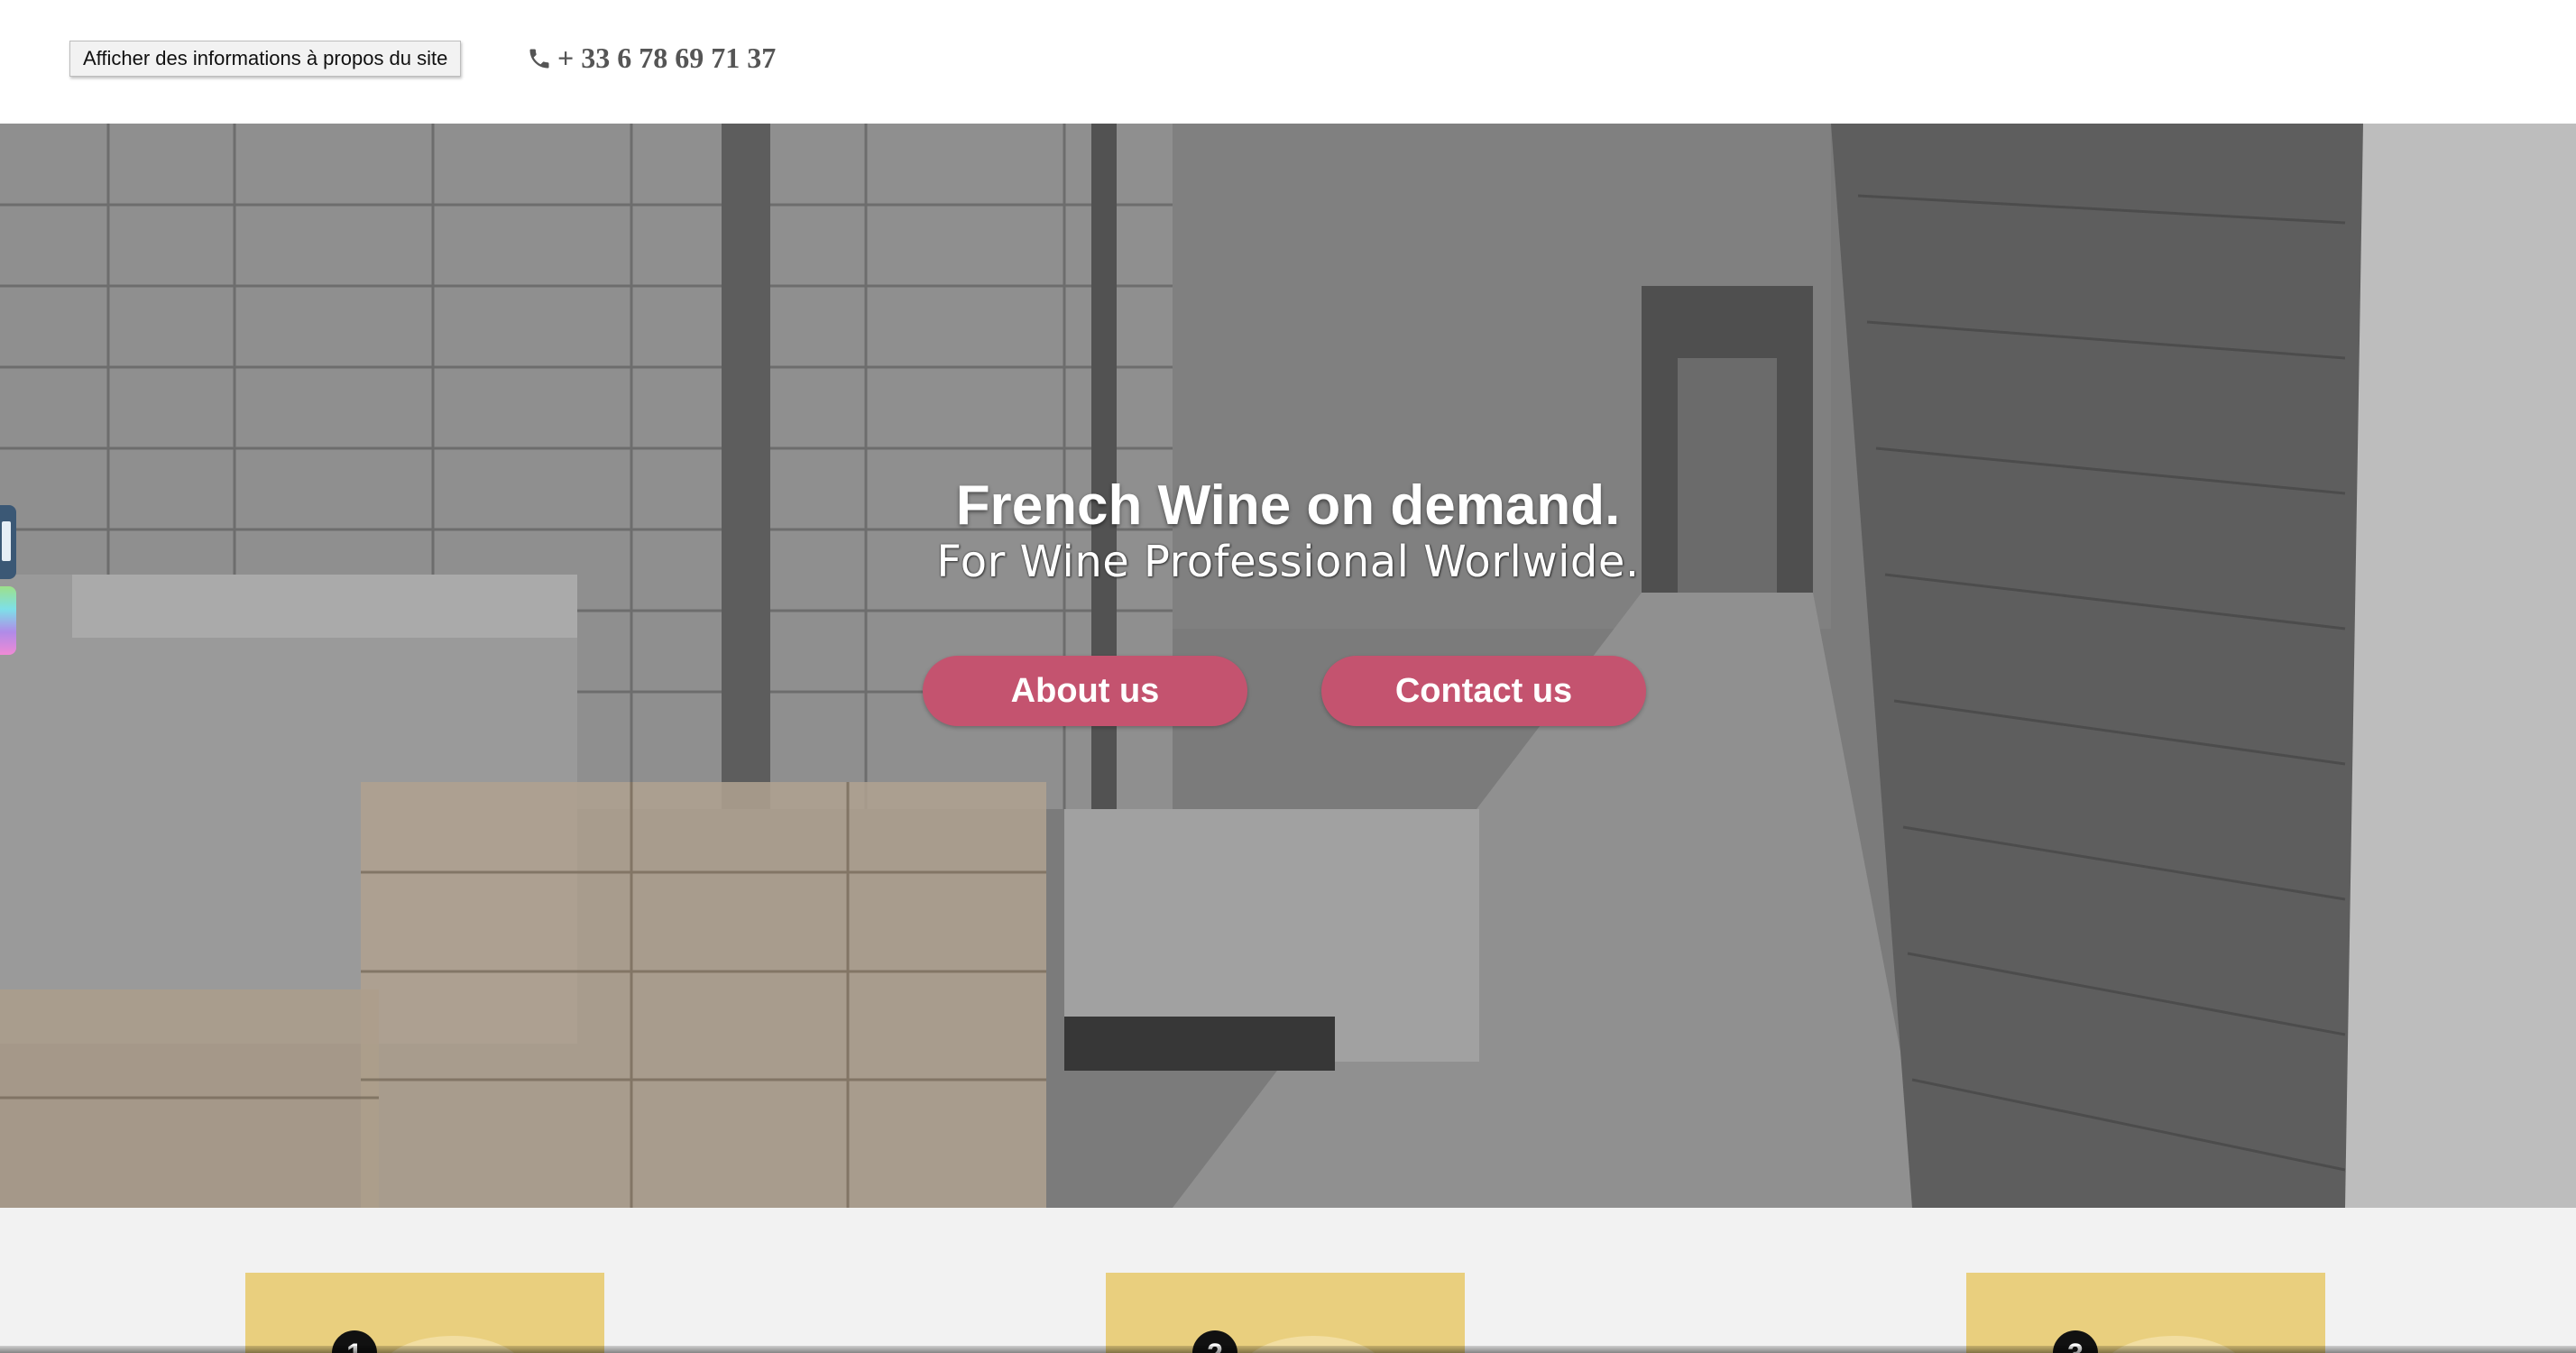  What do you see at coordinates (2145, 1313) in the screenshot?
I see `feature-card: 3` at bounding box center [2145, 1313].